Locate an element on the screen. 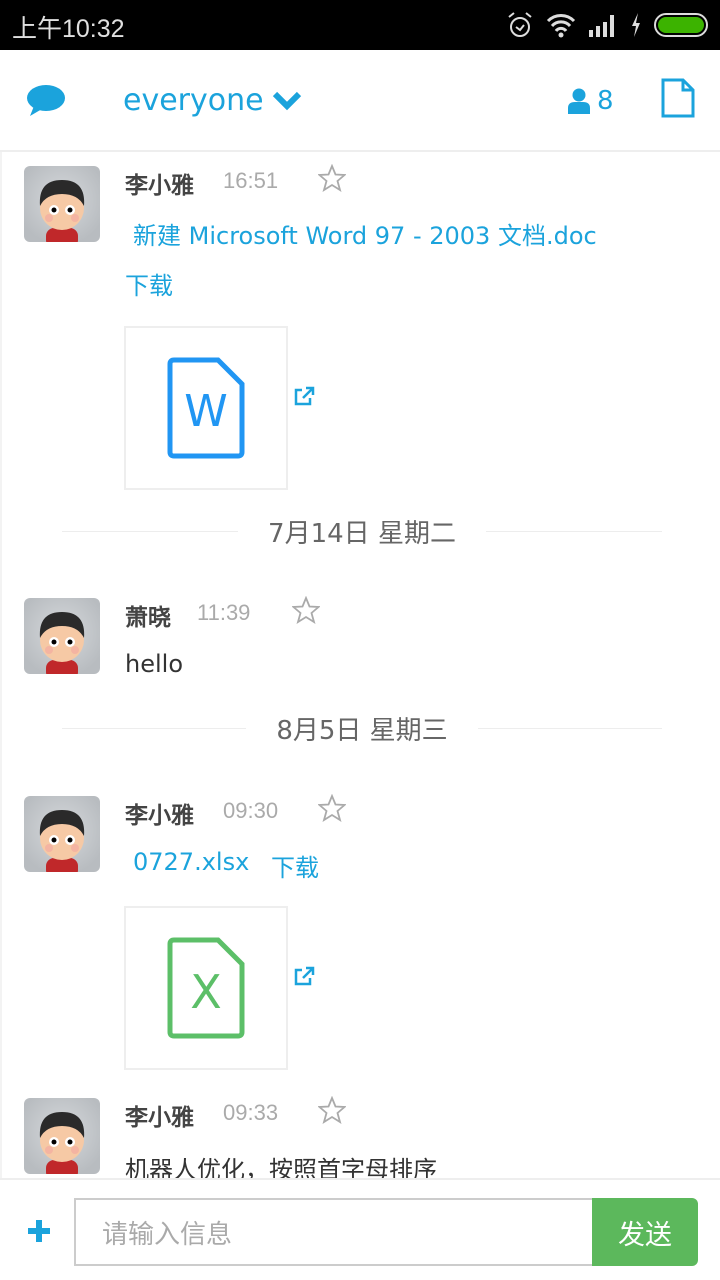 The width and height of the screenshot is (720, 1280). file-link: 0727.xlsx is located at coordinates (191, 862).